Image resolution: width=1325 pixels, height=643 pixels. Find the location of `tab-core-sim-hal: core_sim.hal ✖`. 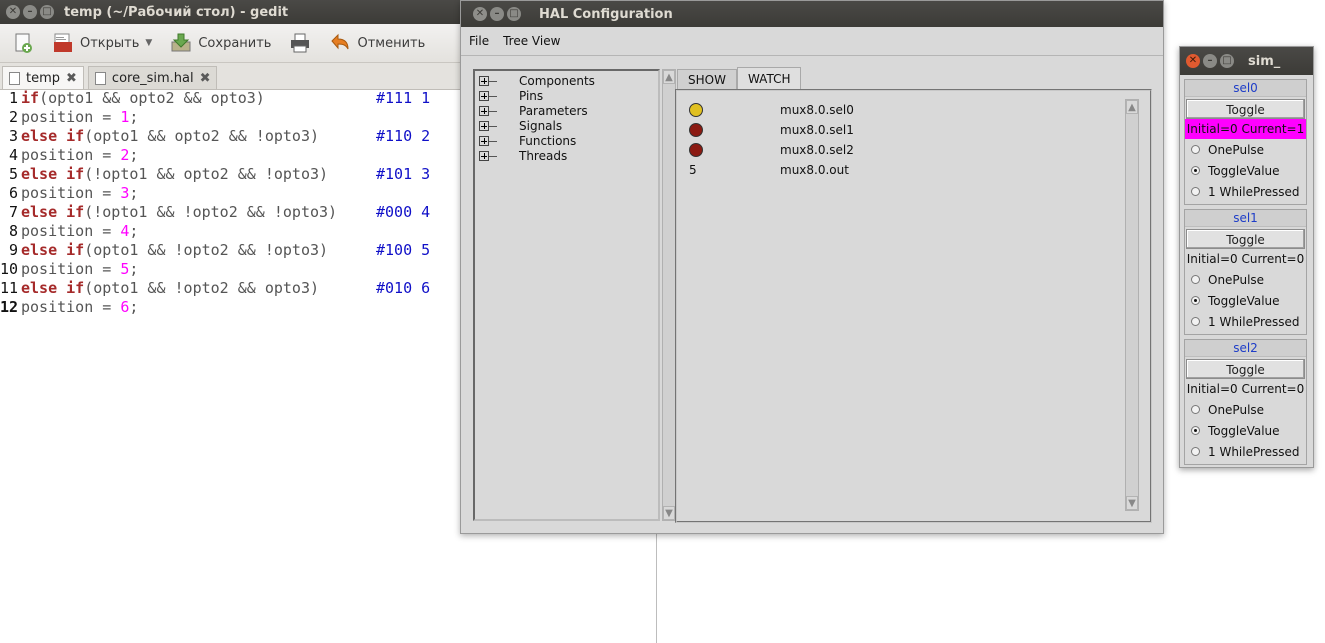

tab-core-sim-hal: core_sim.hal ✖ is located at coordinates (152, 77).